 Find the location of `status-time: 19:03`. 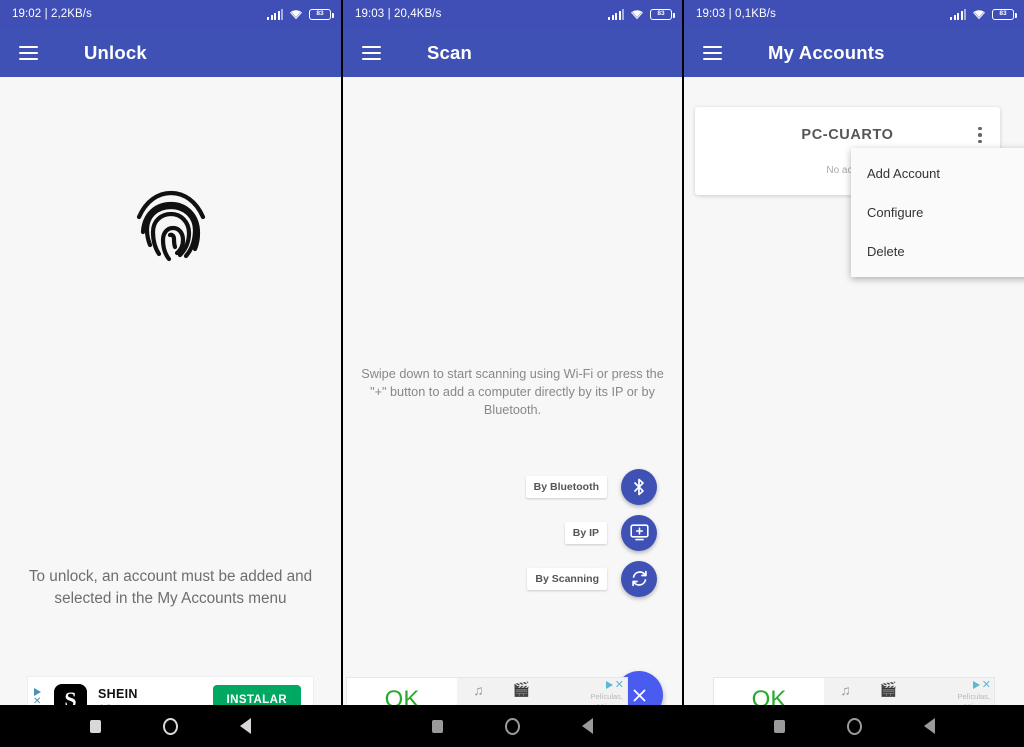

status-time: 19:03 is located at coordinates (370, 14).